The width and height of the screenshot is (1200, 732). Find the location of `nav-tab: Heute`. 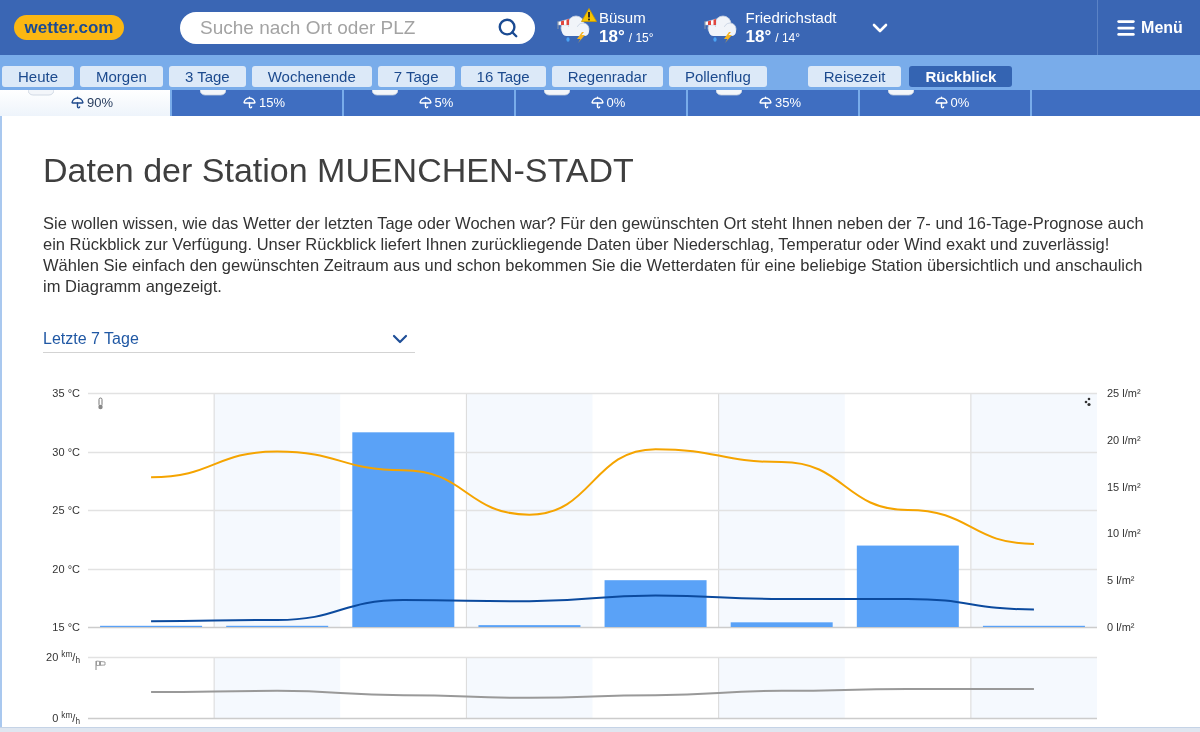

nav-tab: Heute is located at coordinates (38, 76).